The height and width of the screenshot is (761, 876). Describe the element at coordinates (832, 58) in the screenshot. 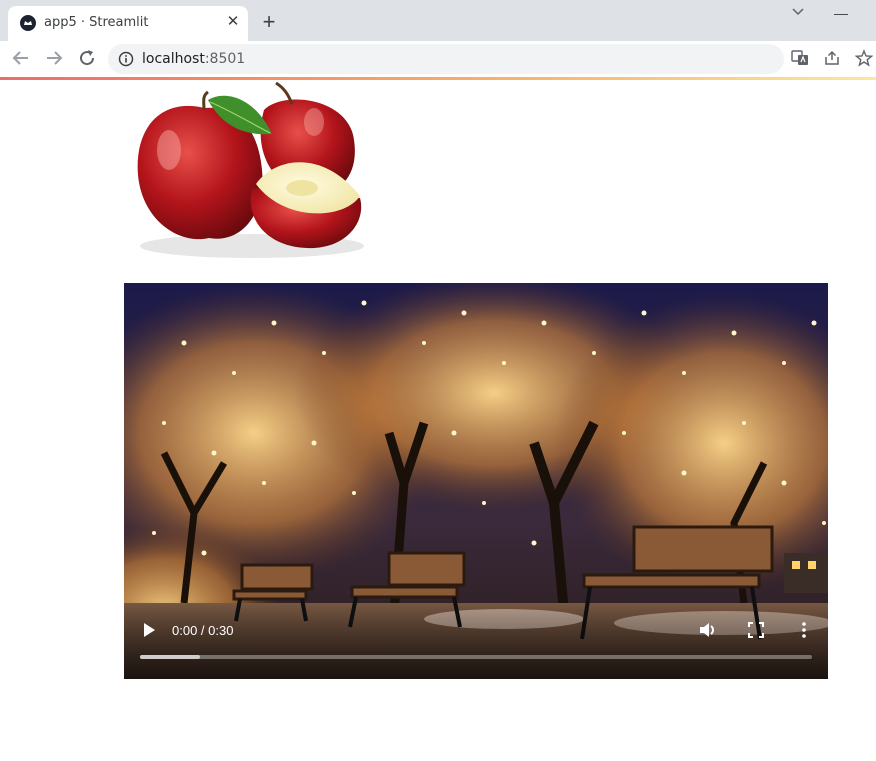

I see `share-icon` at that location.